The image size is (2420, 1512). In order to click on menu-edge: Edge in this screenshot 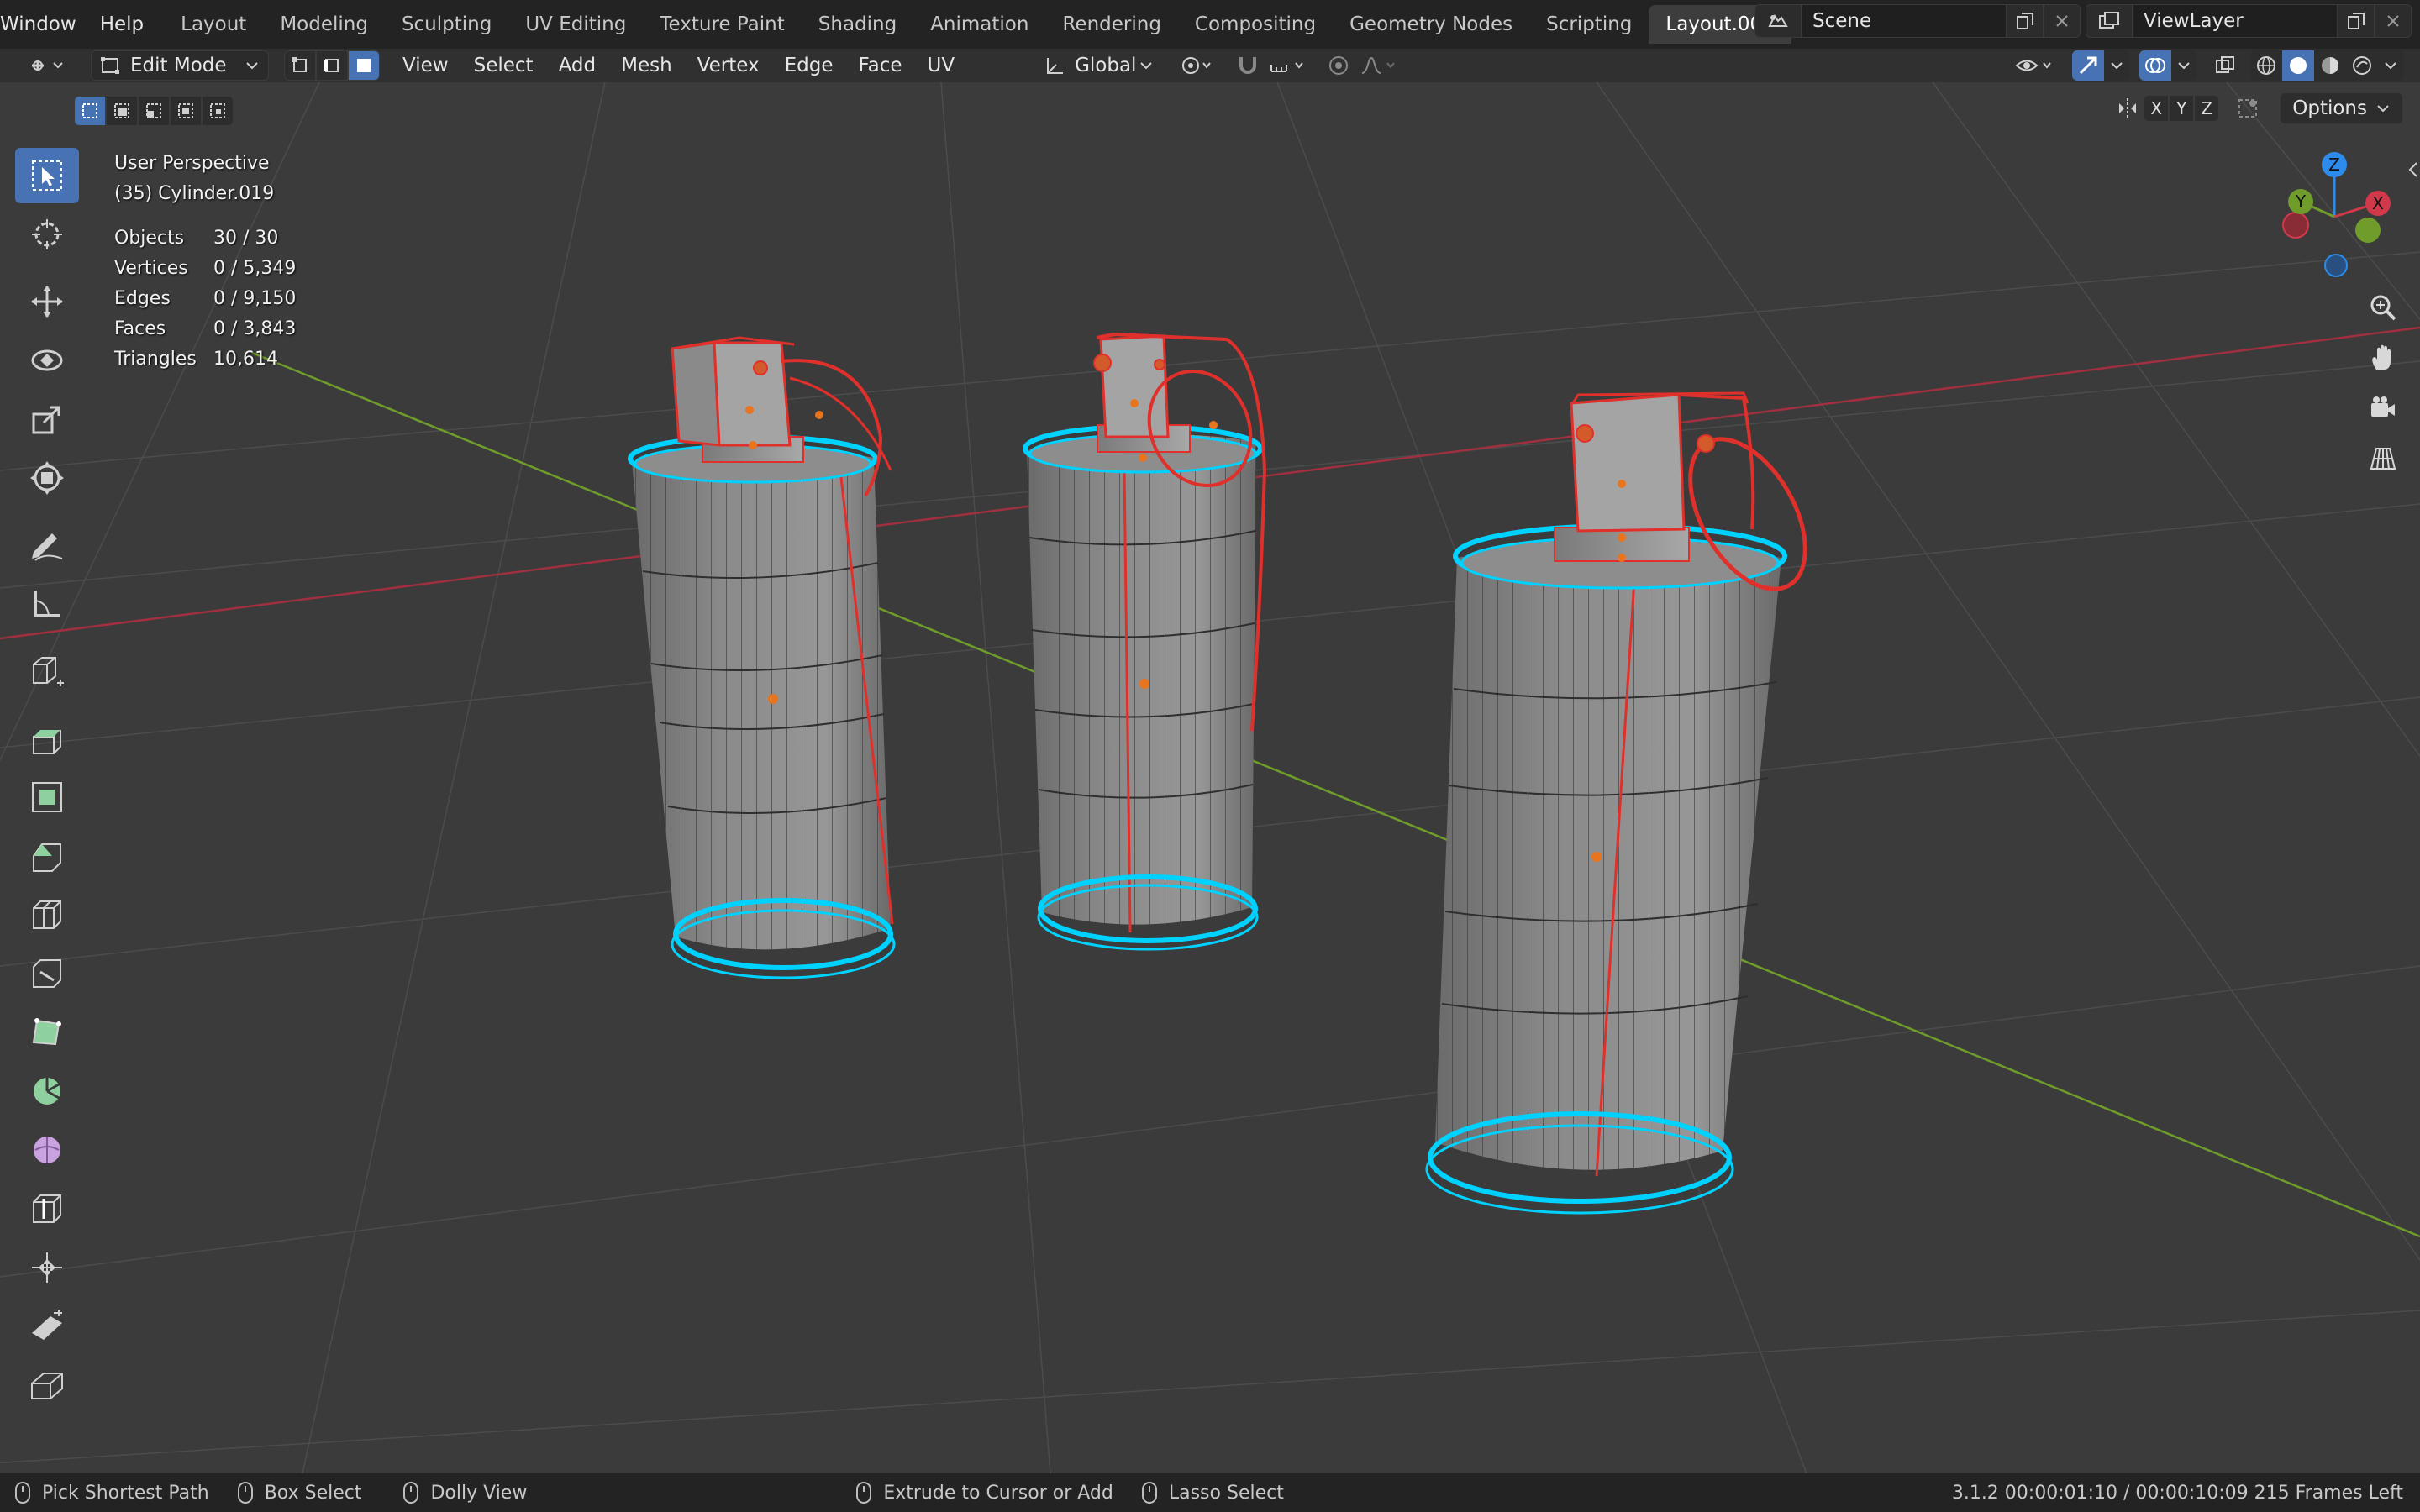, I will do `click(809, 65)`.